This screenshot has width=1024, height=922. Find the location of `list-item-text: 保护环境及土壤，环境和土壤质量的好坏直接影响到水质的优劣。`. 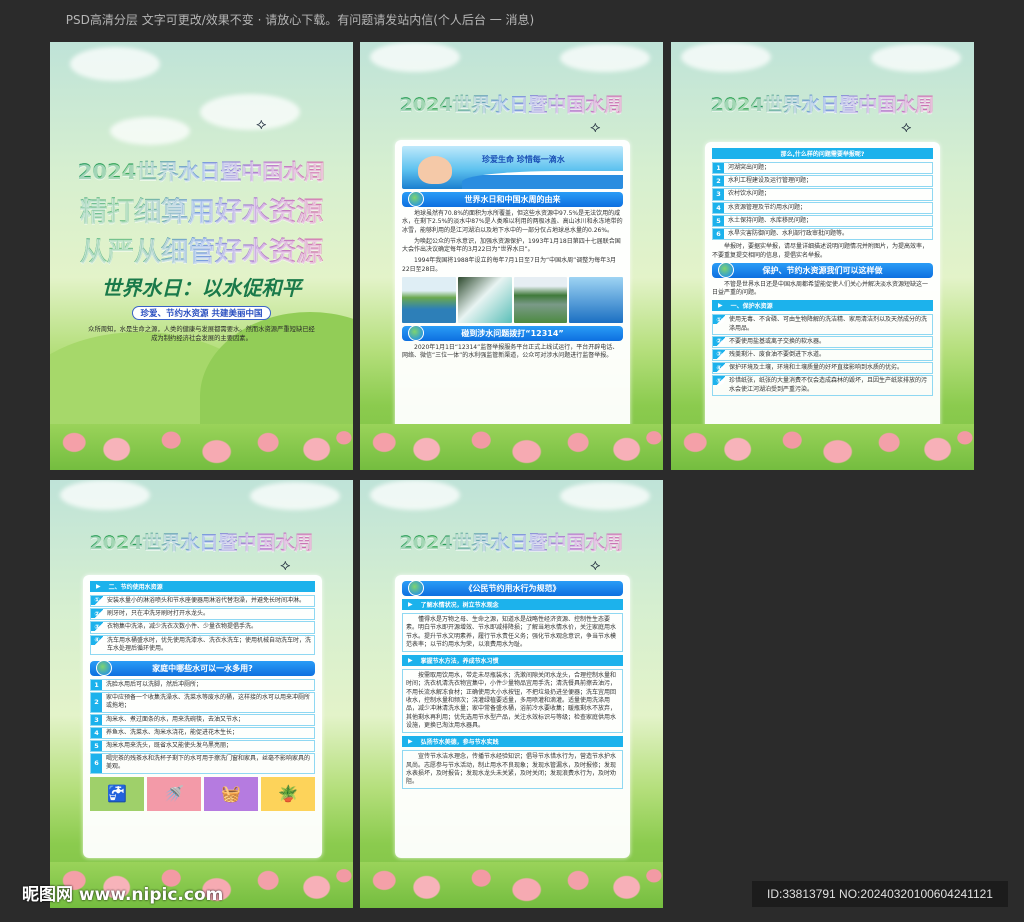

list-item-text: 保护环境及土壤，环境和土壤质量的好坏直接影响到水质的优劣。 is located at coordinates (816, 368).